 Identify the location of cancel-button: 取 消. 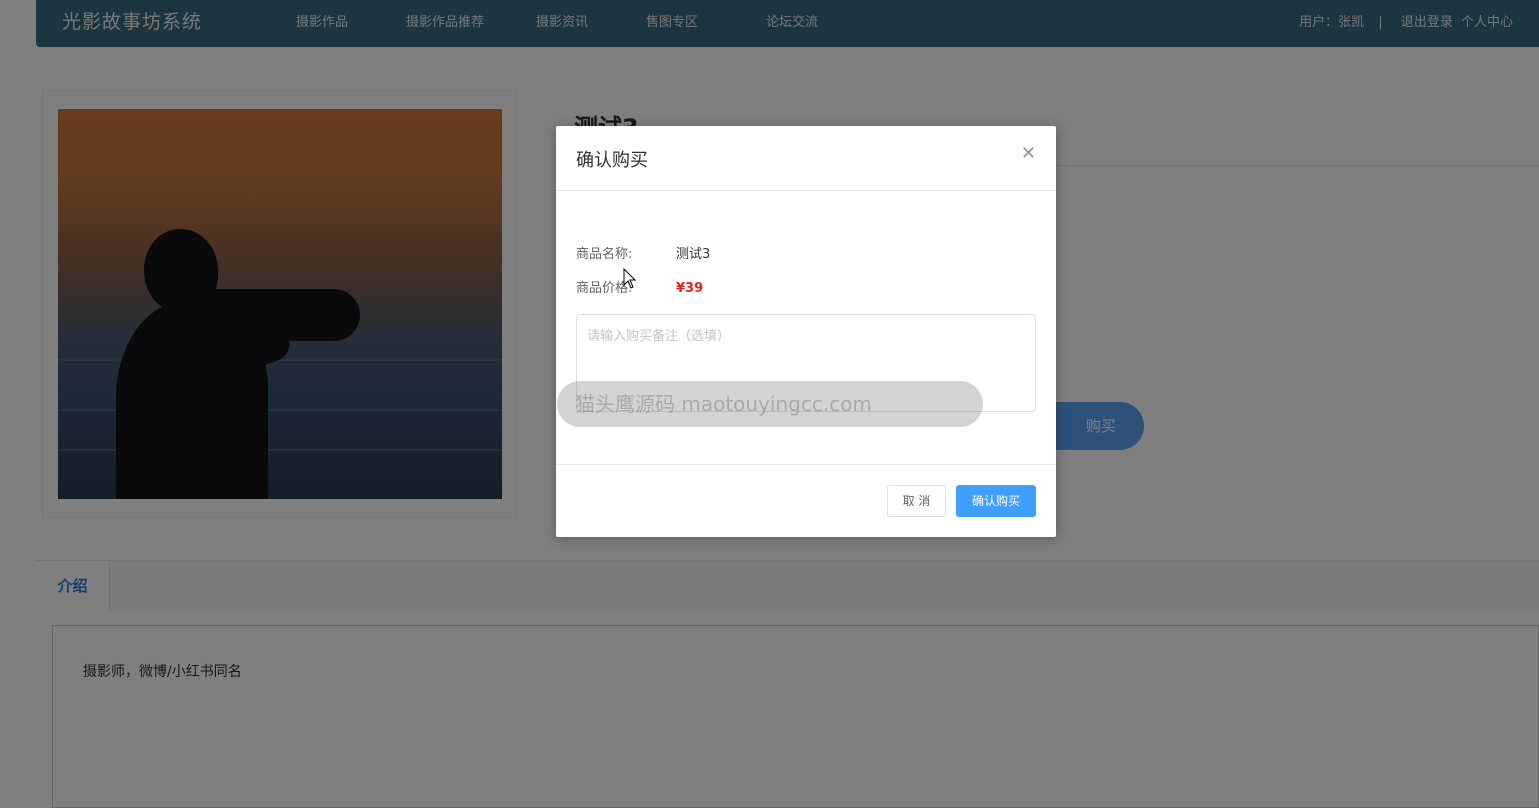
(916, 501).